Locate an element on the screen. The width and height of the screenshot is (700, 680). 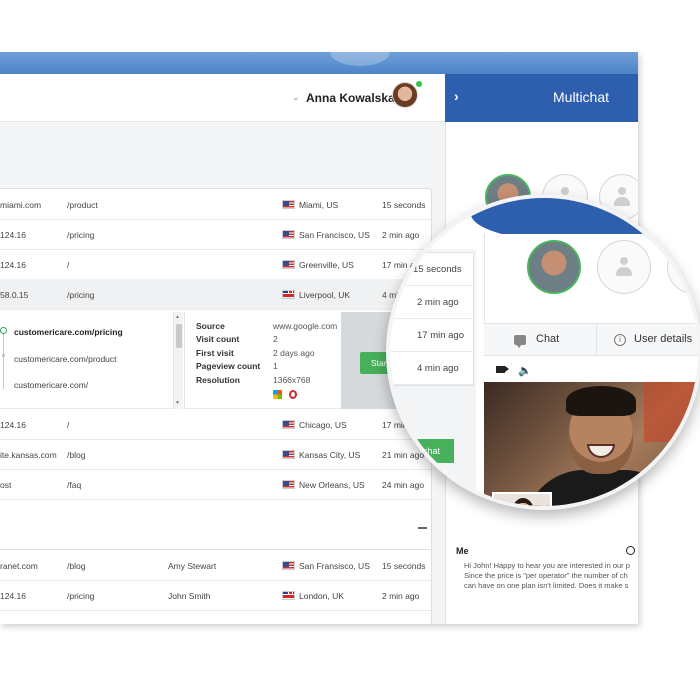
info-value: 2 is located at coordinates (275, 339).